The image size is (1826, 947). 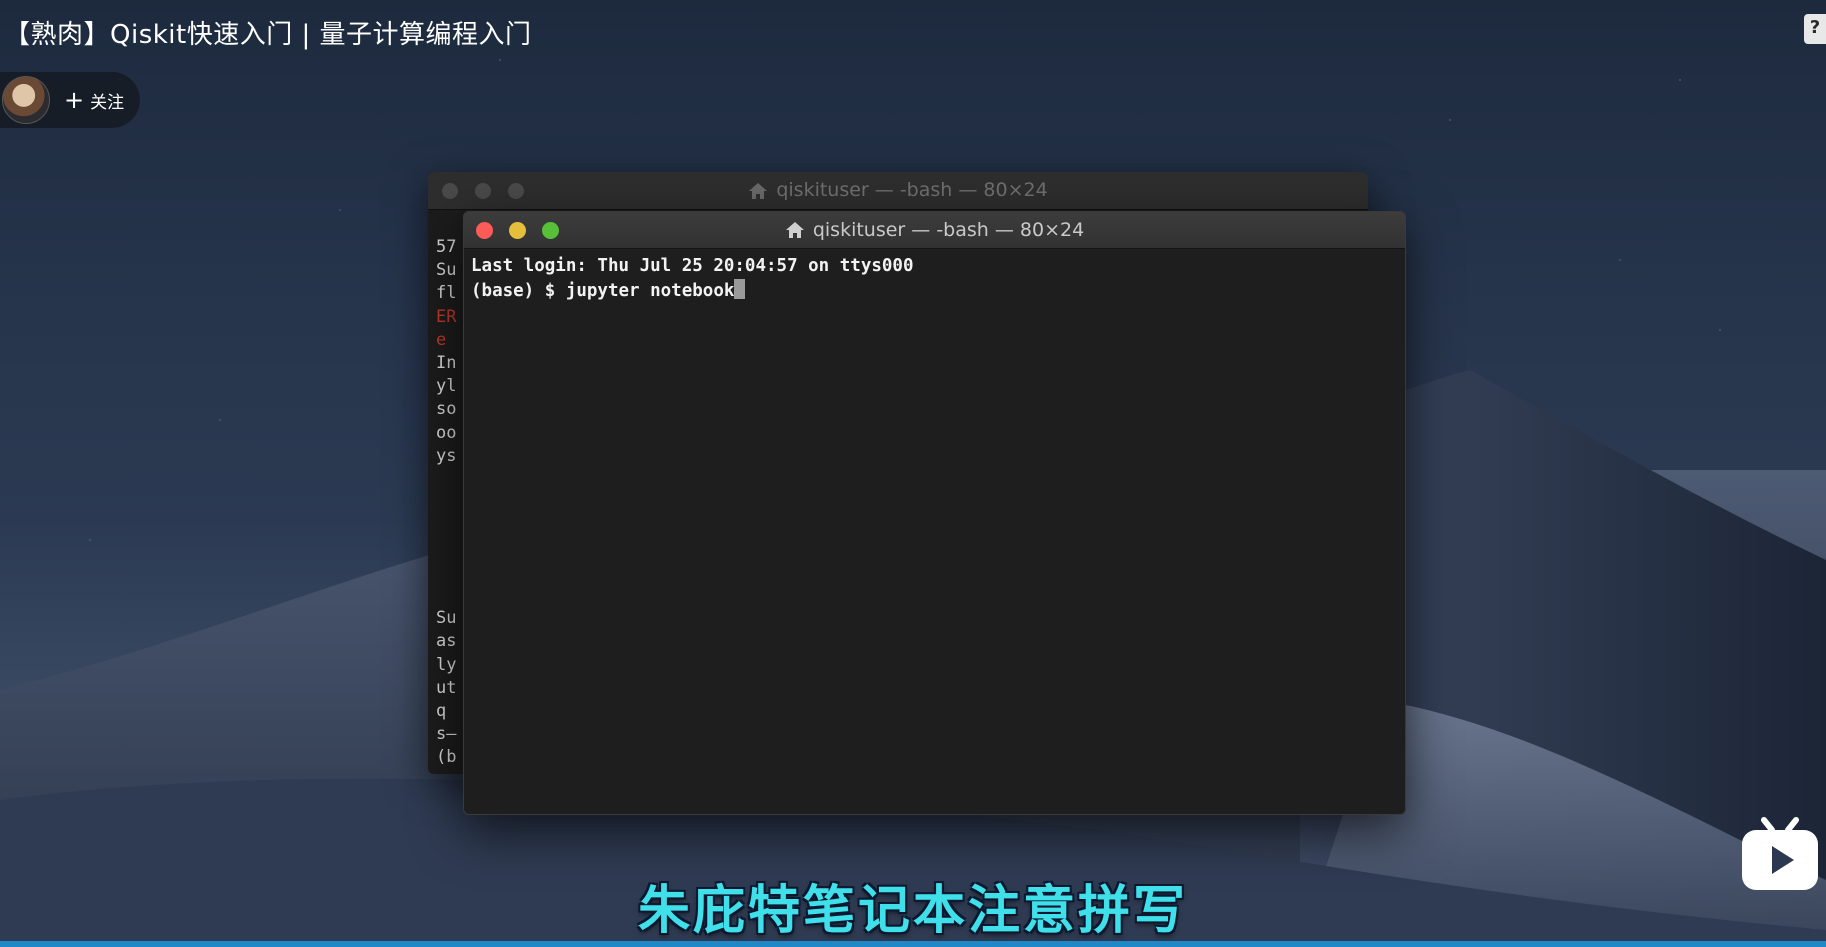 I want to click on bilibili-tv-icon, so click(x=1780, y=853).